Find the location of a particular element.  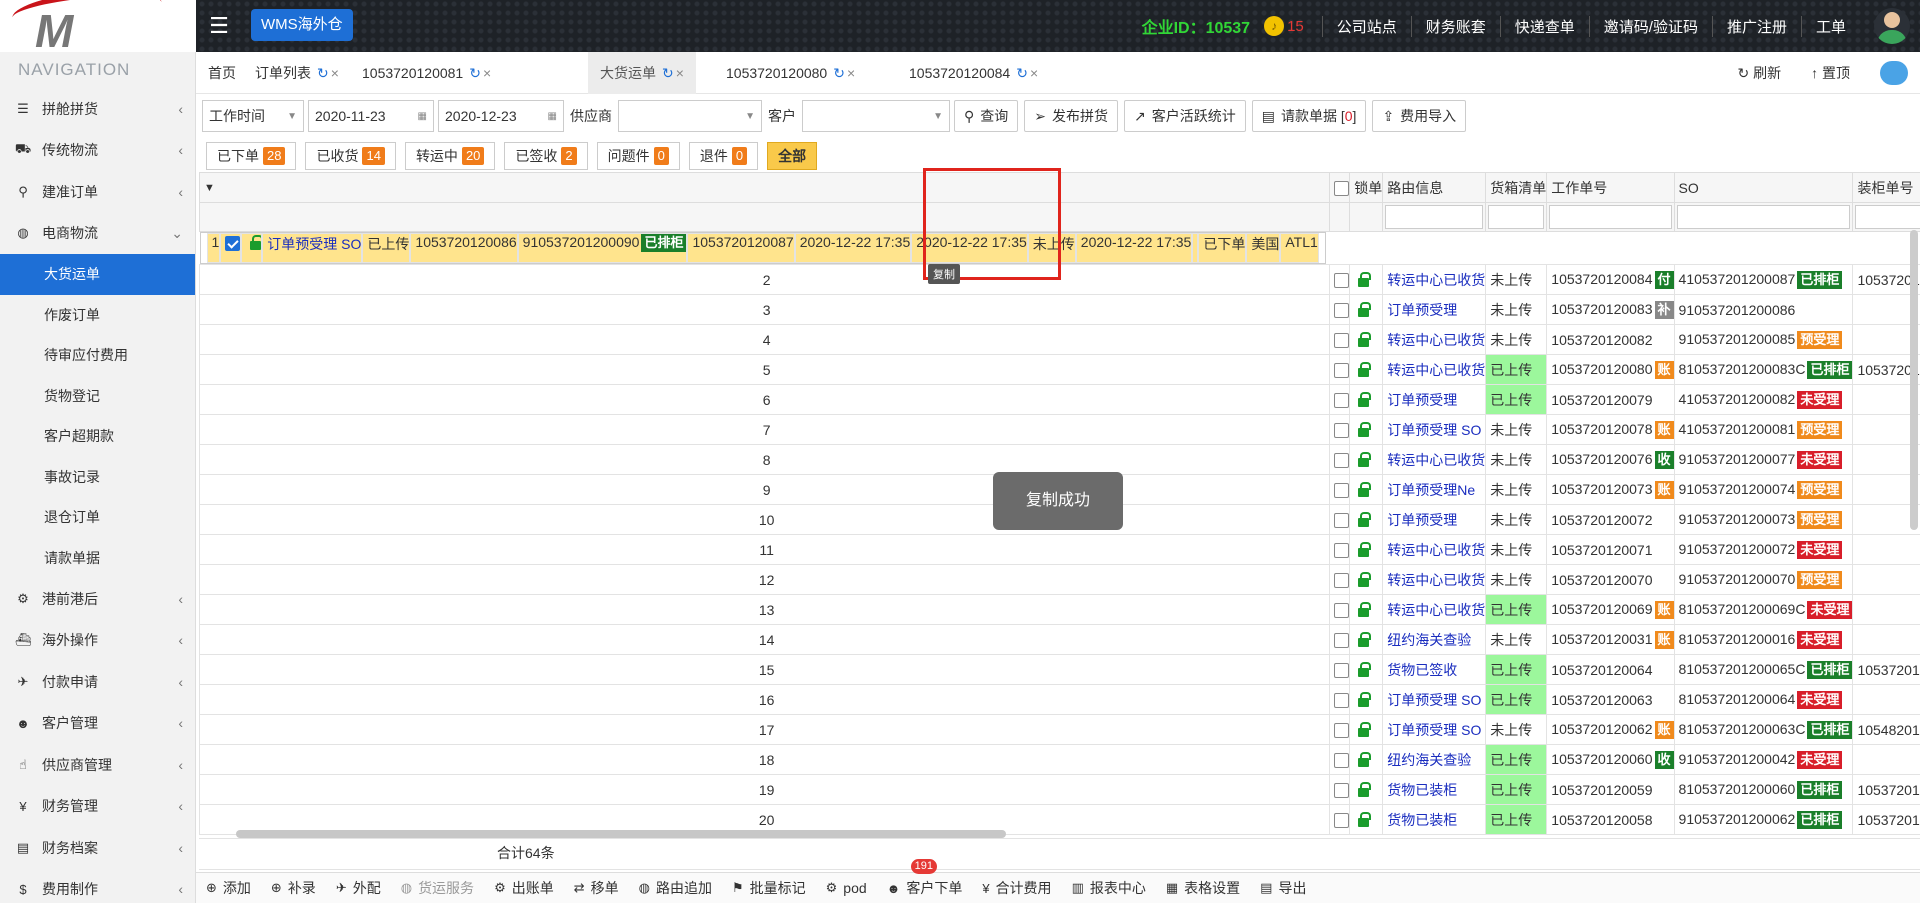

bottom-action-button: ⚙pod is located at coordinates (846, 888).